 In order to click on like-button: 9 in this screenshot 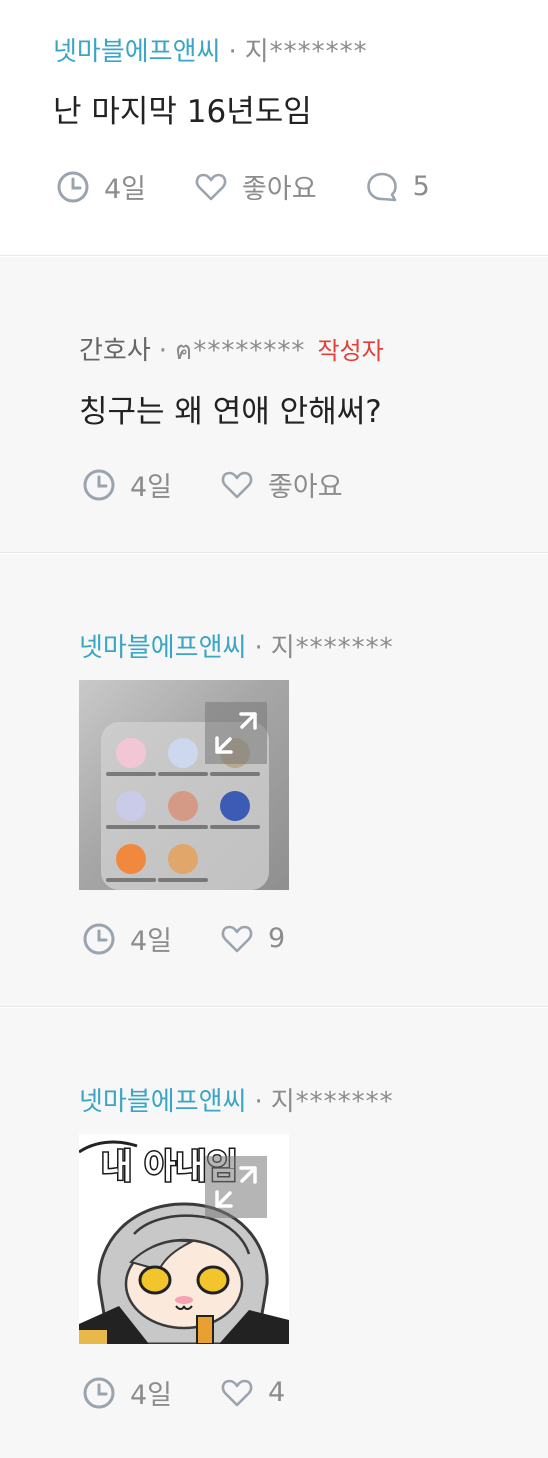, I will do `click(252, 939)`.